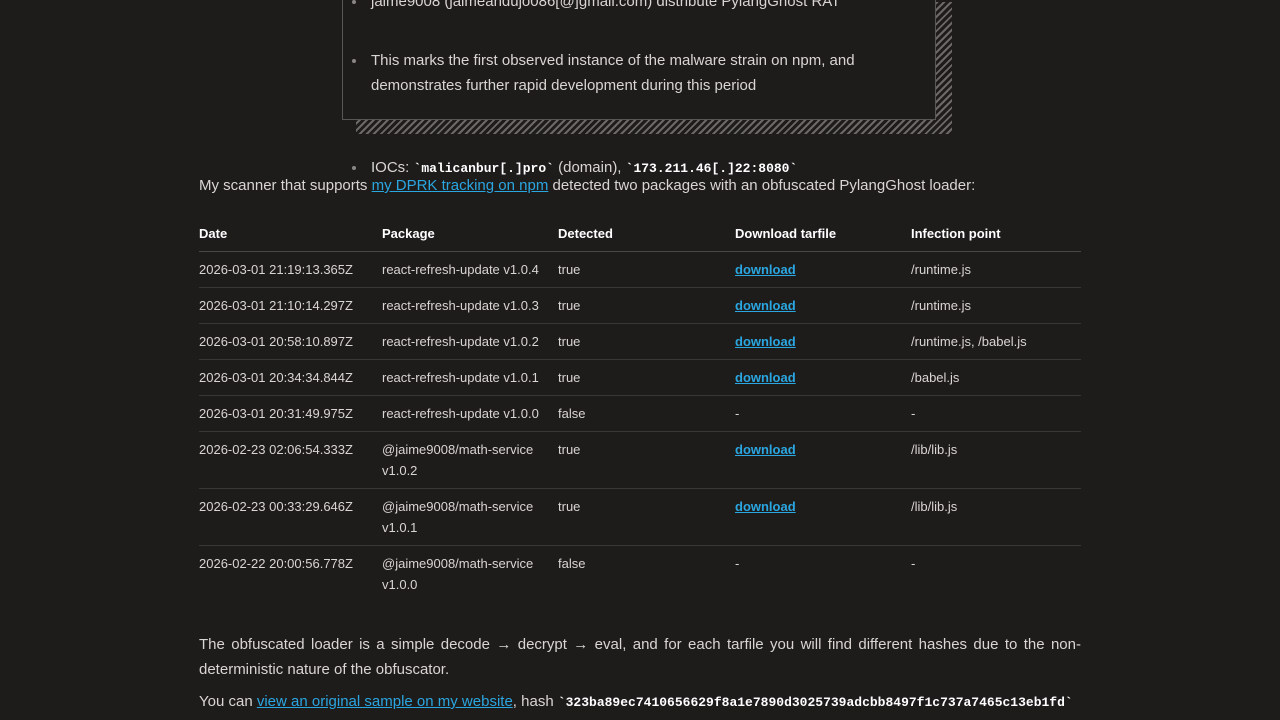 This screenshot has height=720, width=1280. Describe the element at coordinates (935, 377) in the screenshot. I see `cell-infection-point: /babel.js` at that location.